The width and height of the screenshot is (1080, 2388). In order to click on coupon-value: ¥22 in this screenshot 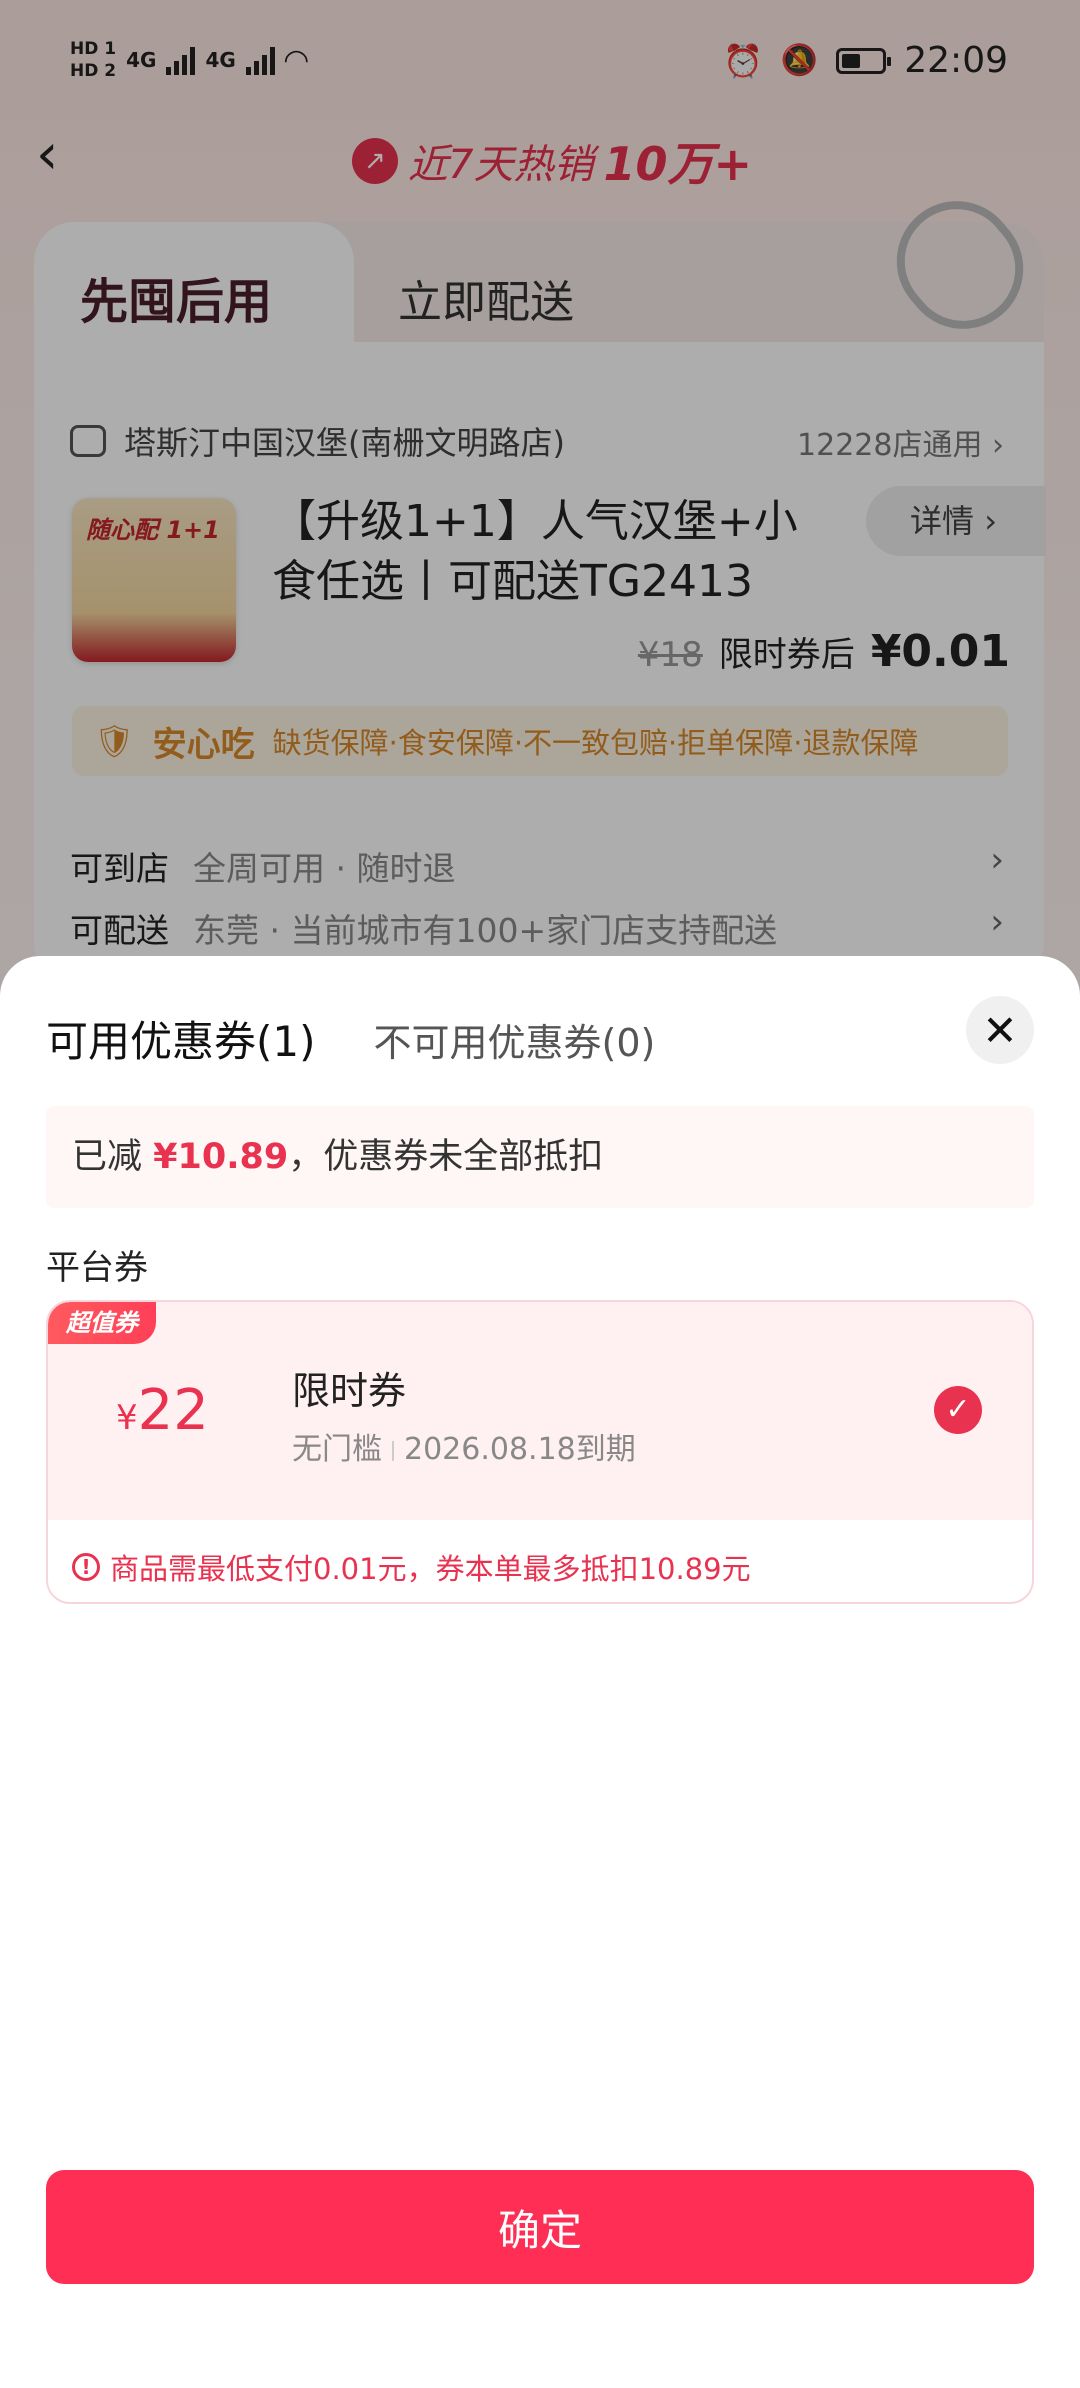, I will do `click(162, 1410)`.